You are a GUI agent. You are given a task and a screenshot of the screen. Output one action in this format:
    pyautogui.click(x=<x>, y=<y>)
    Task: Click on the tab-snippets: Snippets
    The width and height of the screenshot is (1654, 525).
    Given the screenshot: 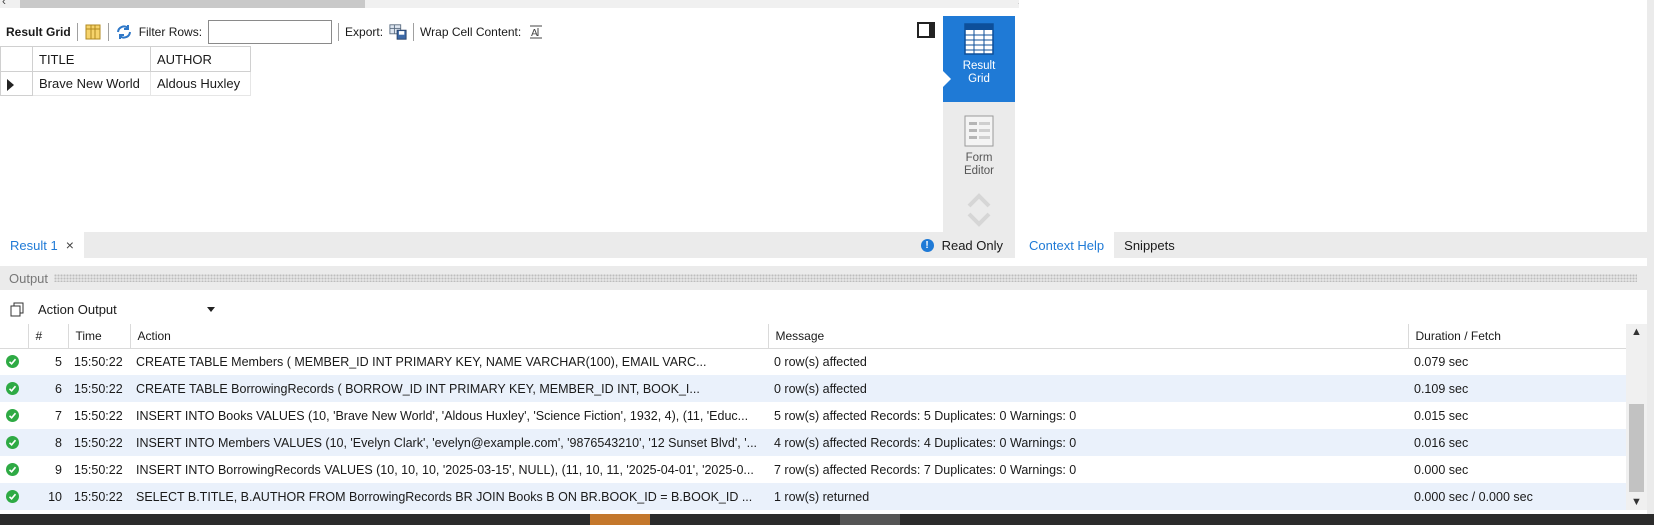 What is the action you would take?
    pyautogui.click(x=1149, y=245)
    